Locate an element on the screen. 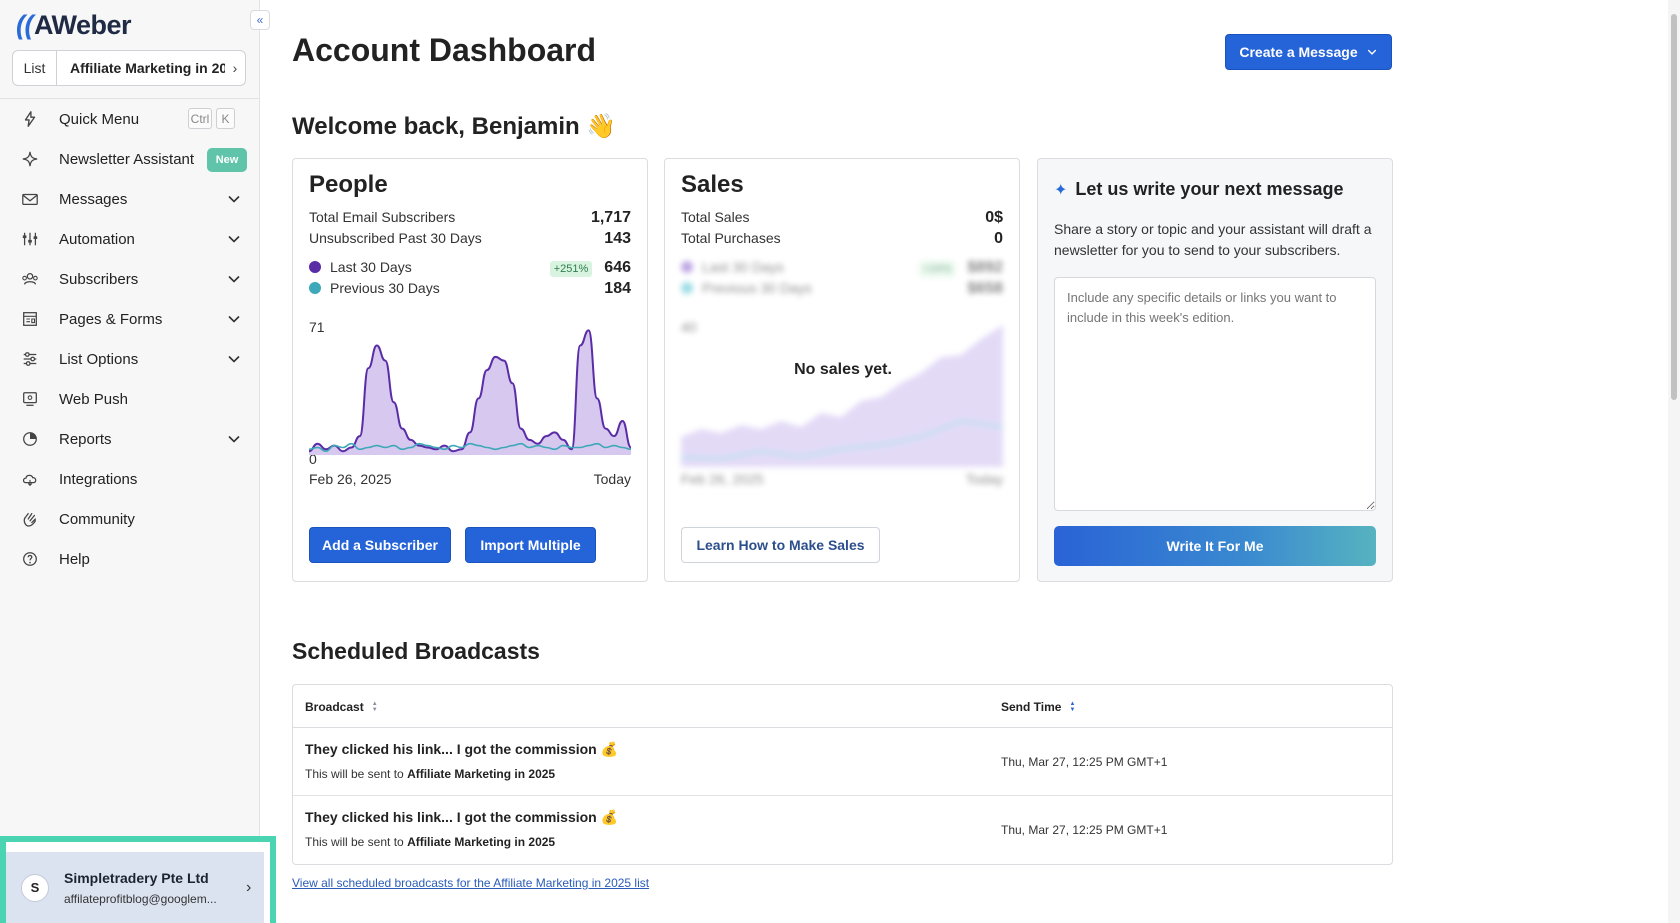 The image size is (1680, 923). collapse-sidebar-button: « is located at coordinates (260, 20).